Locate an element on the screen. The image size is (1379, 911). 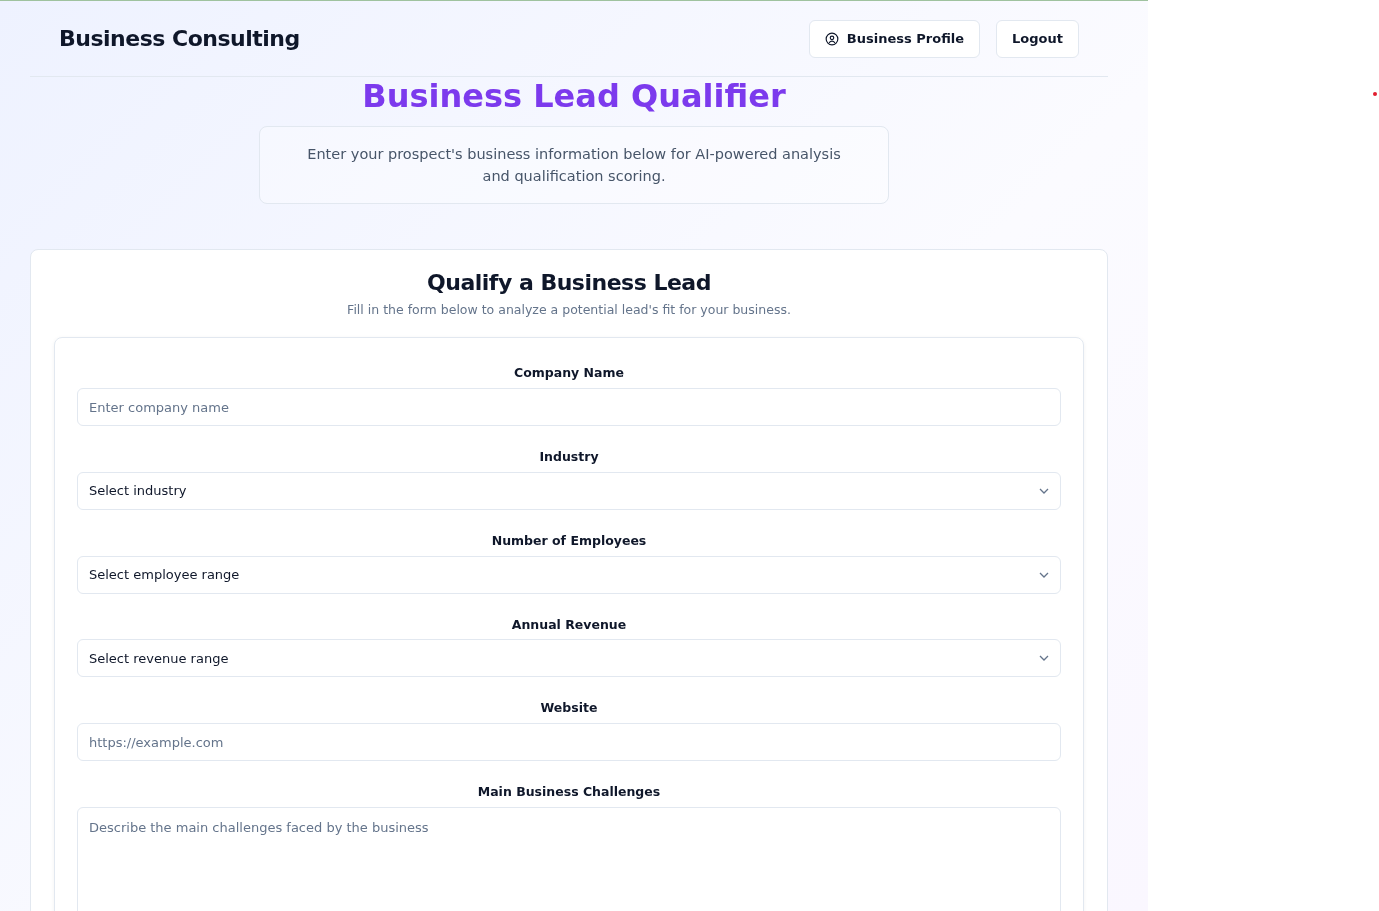
brand-title: Business Consulting is located at coordinates (179, 39).